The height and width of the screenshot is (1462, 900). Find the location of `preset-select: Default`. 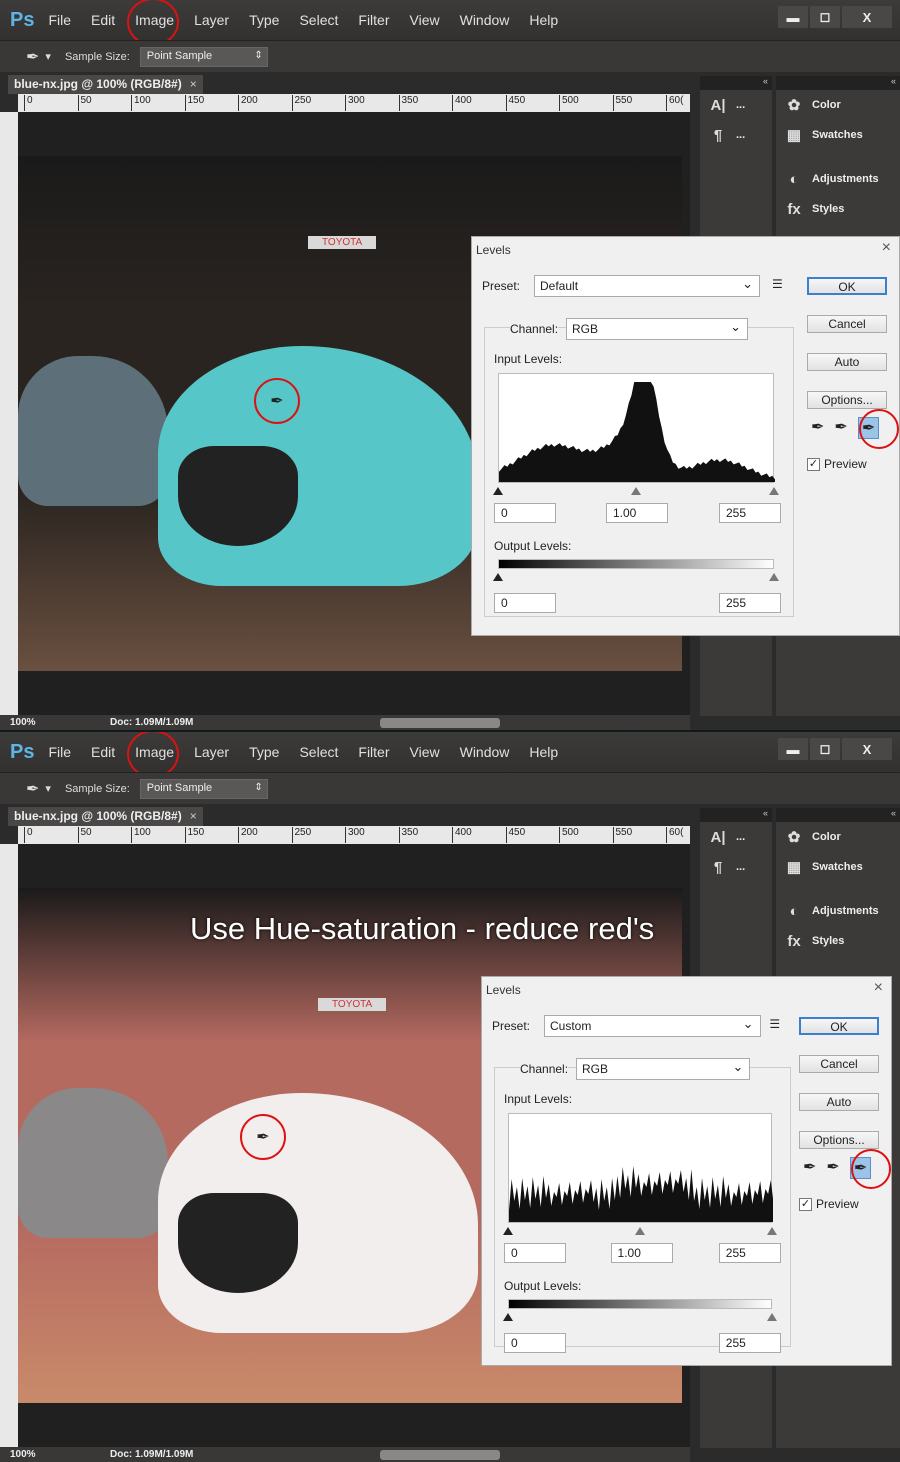

preset-select: Default is located at coordinates (647, 286).